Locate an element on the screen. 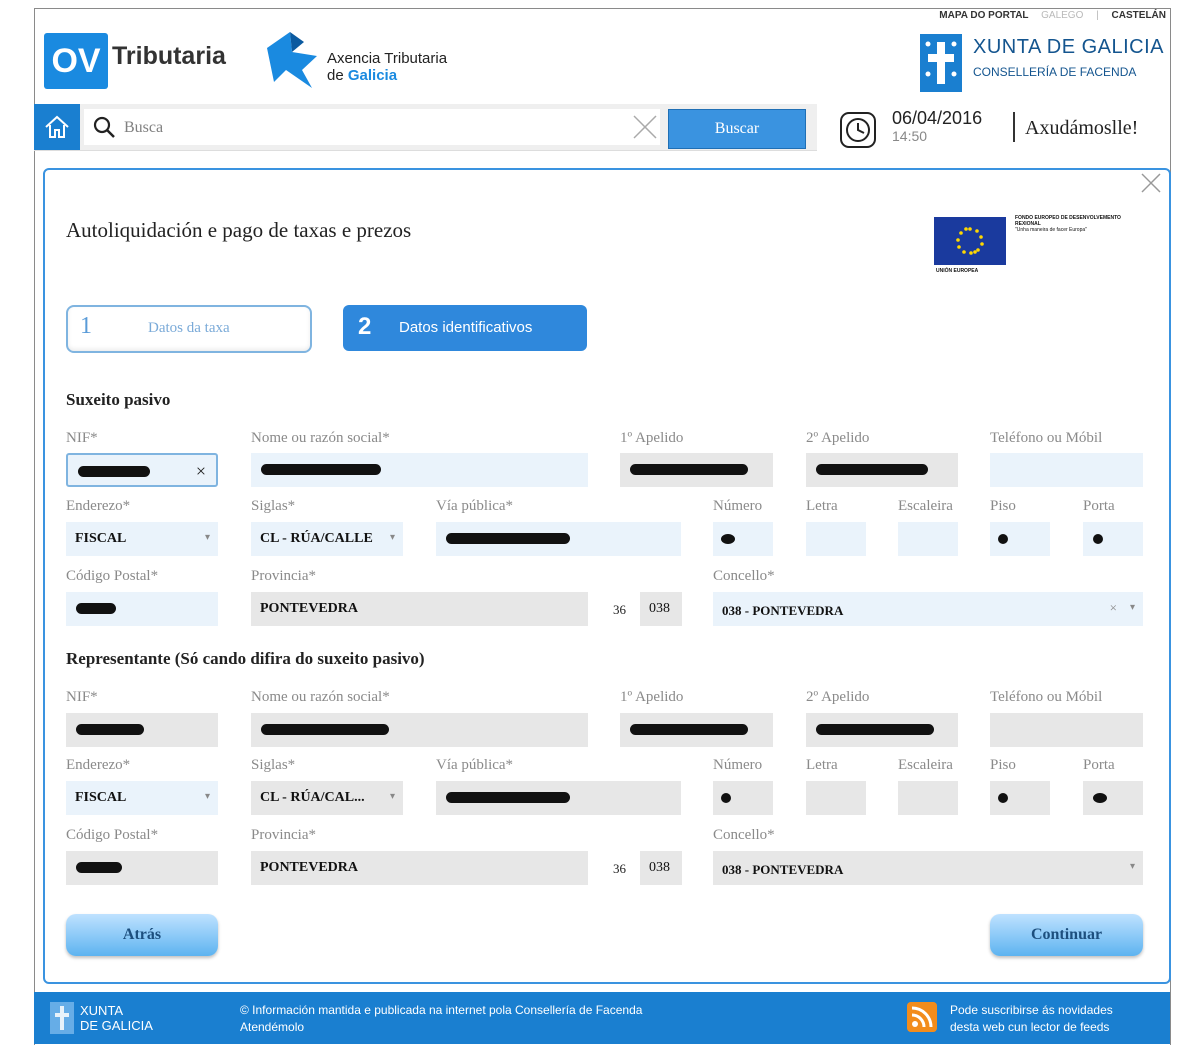  rep-postal-code-input is located at coordinates (142, 868).